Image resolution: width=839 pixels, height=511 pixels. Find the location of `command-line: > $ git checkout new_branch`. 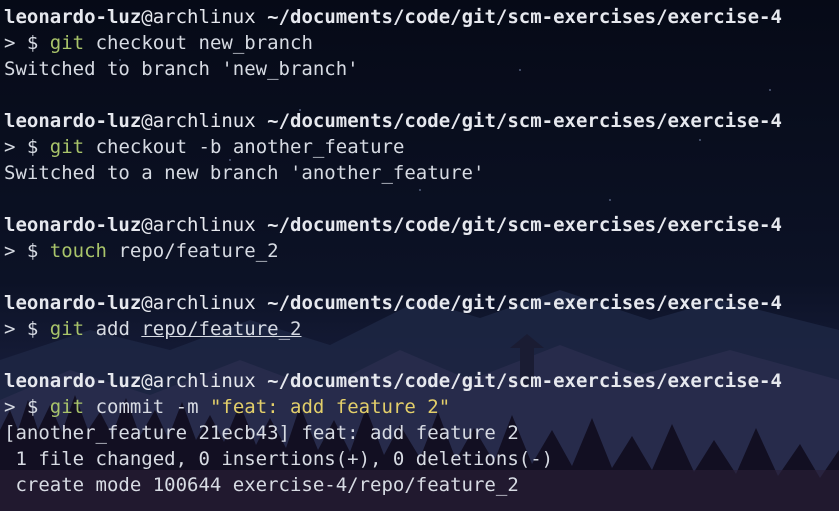

command-line: > $ git checkout new_branch is located at coordinates (156, 43).